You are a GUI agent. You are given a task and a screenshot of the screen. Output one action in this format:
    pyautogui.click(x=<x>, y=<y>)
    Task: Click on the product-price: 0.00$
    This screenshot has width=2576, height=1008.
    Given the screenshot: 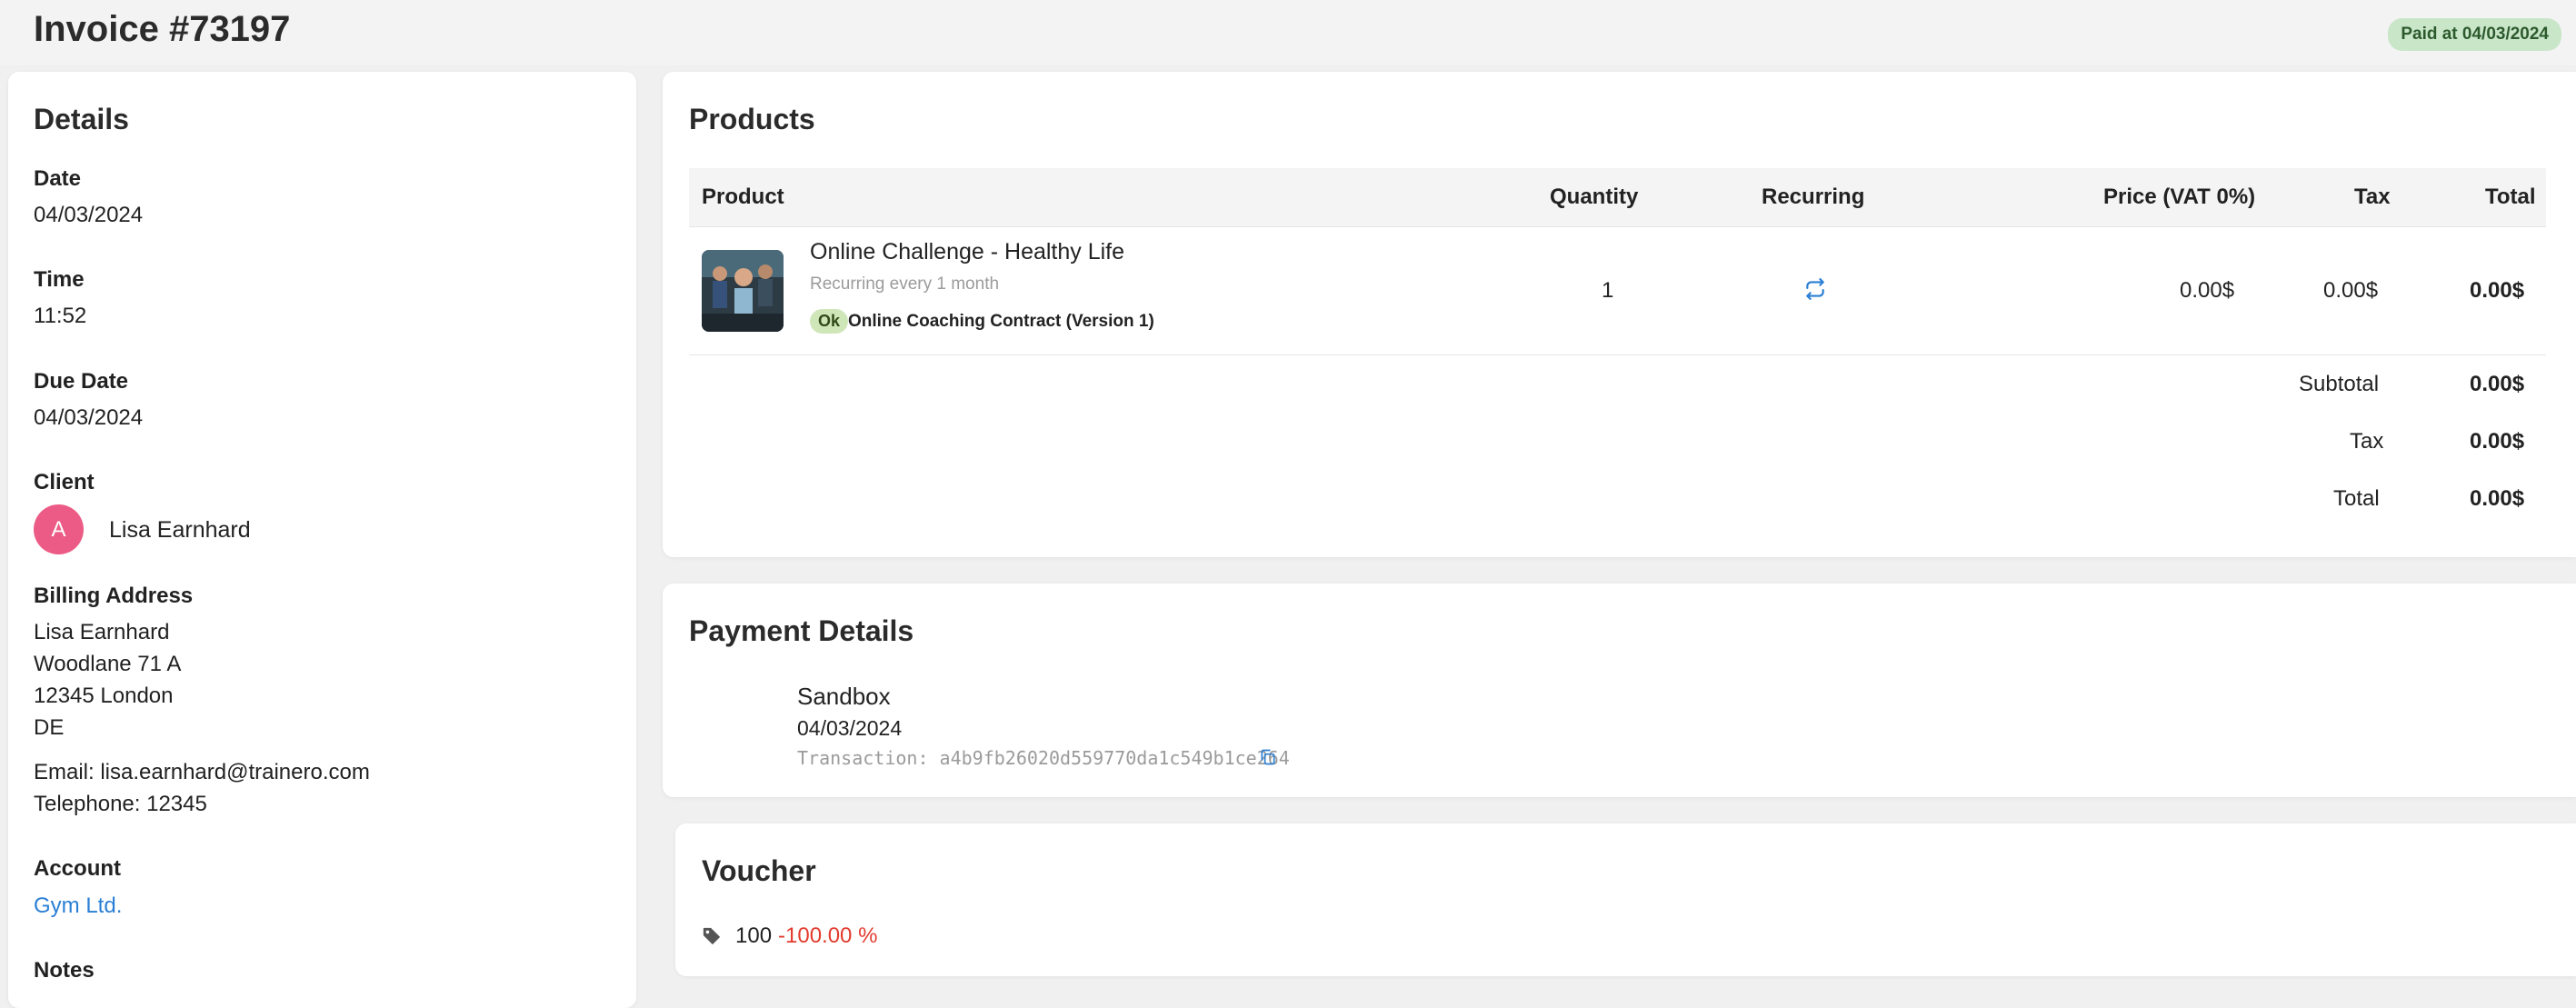 What is the action you would take?
    pyautogui.click(x=2207, y=290)
    